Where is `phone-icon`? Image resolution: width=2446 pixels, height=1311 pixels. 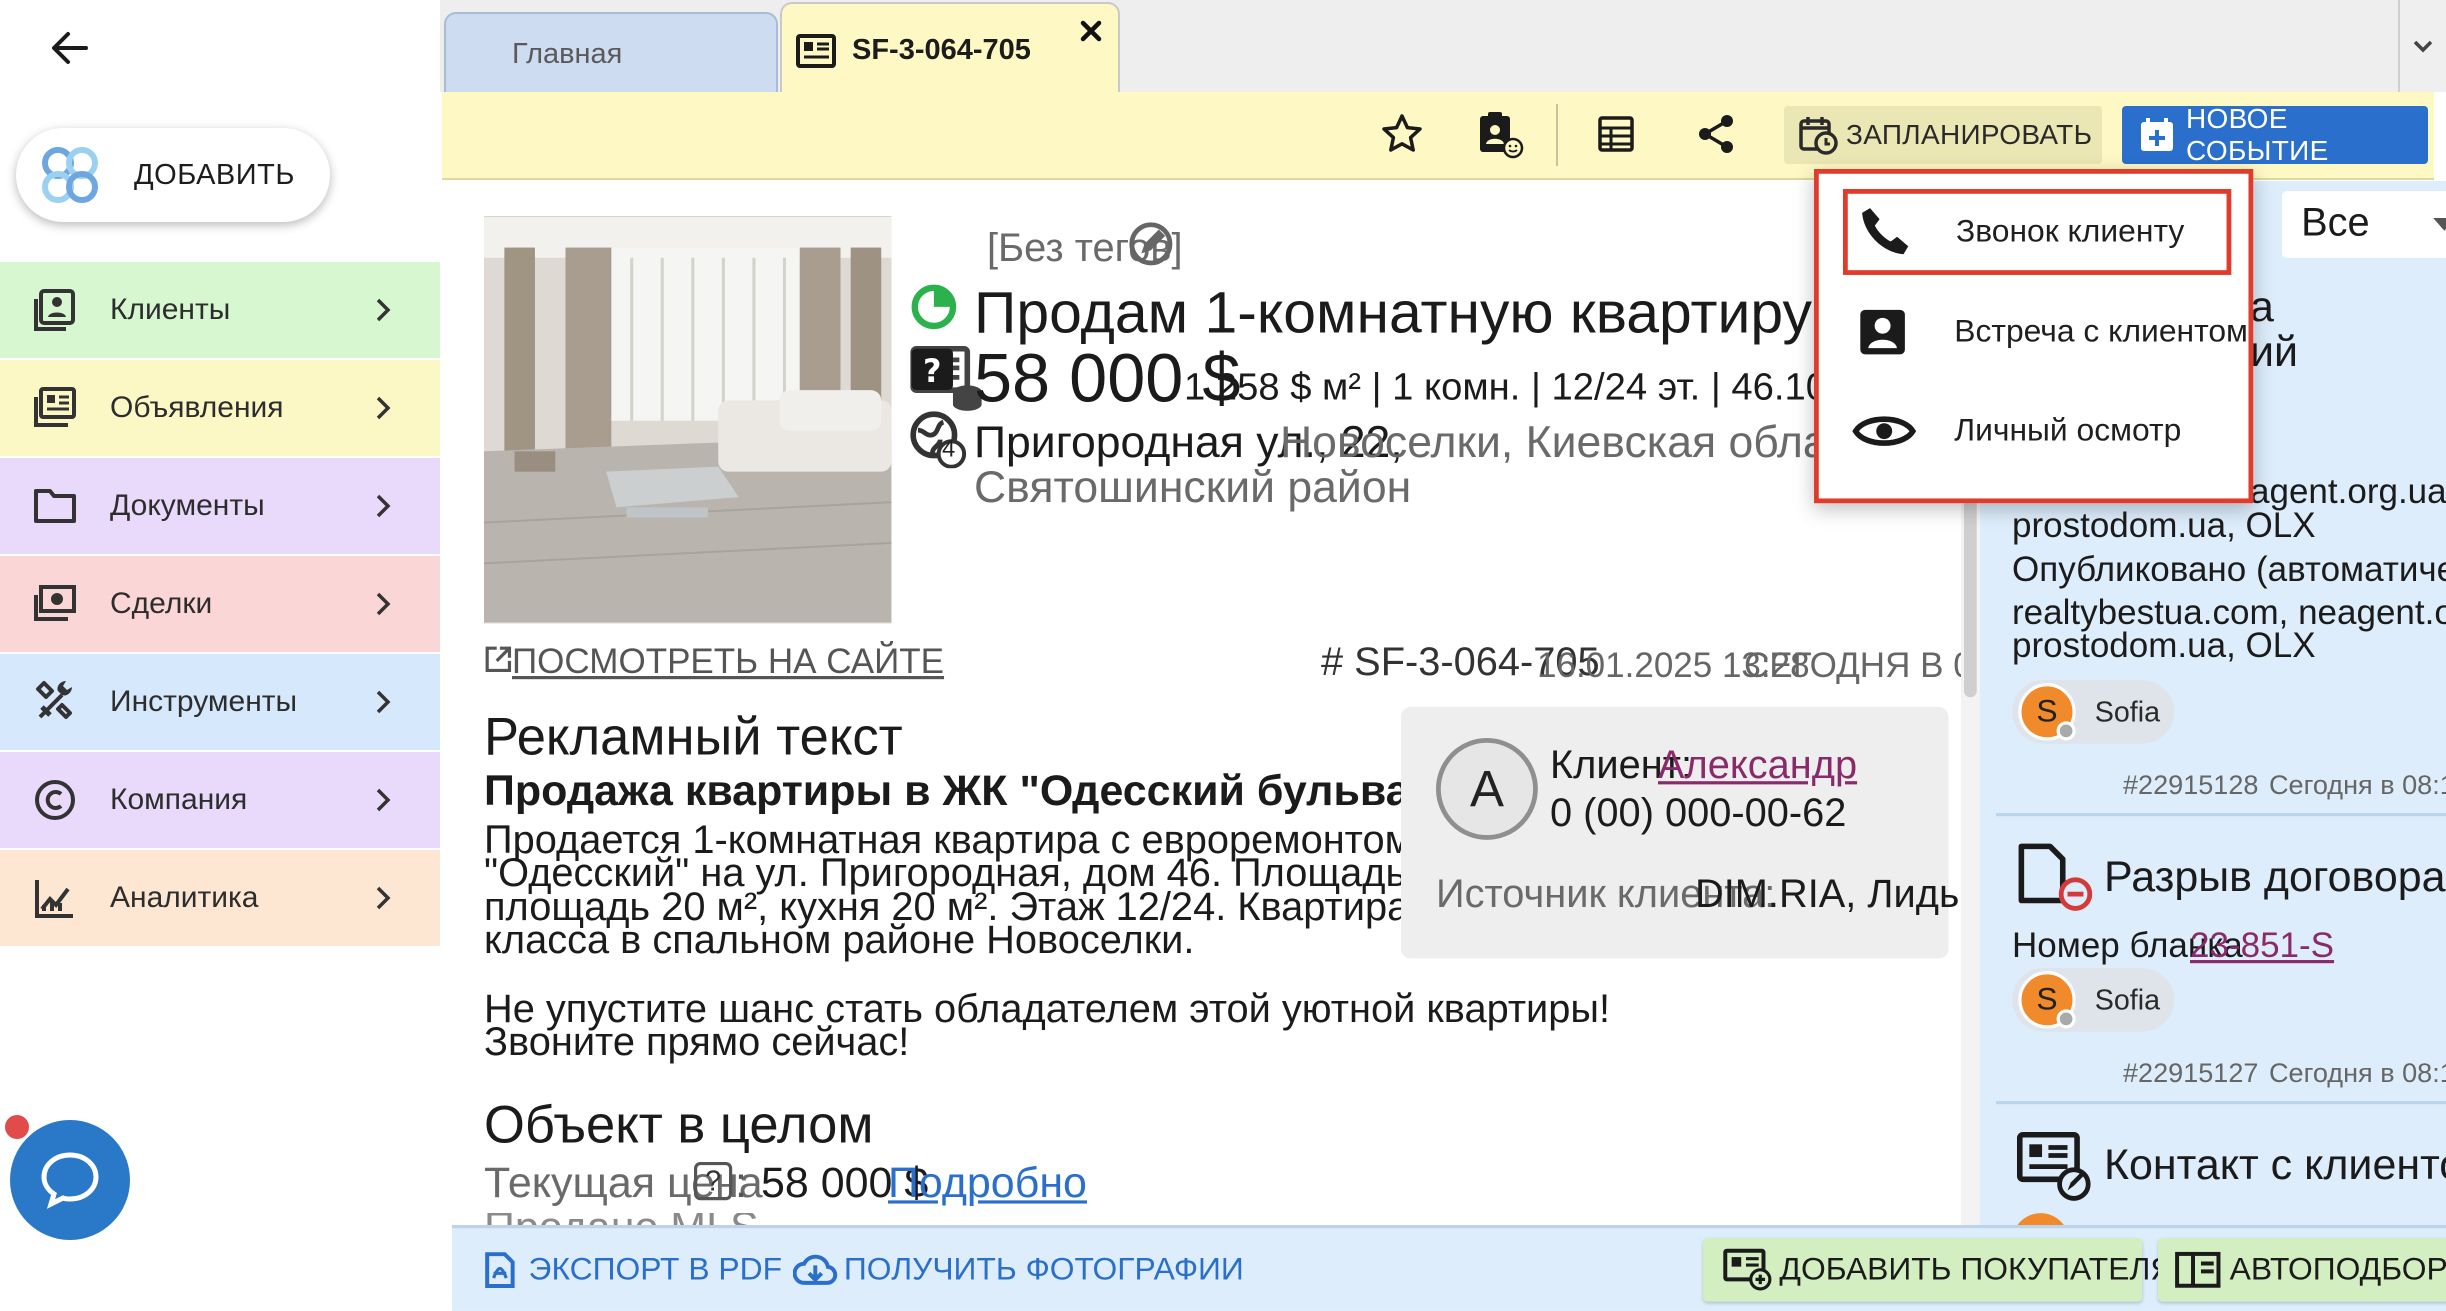 phone-icon is located at coordinates (1884, 232).